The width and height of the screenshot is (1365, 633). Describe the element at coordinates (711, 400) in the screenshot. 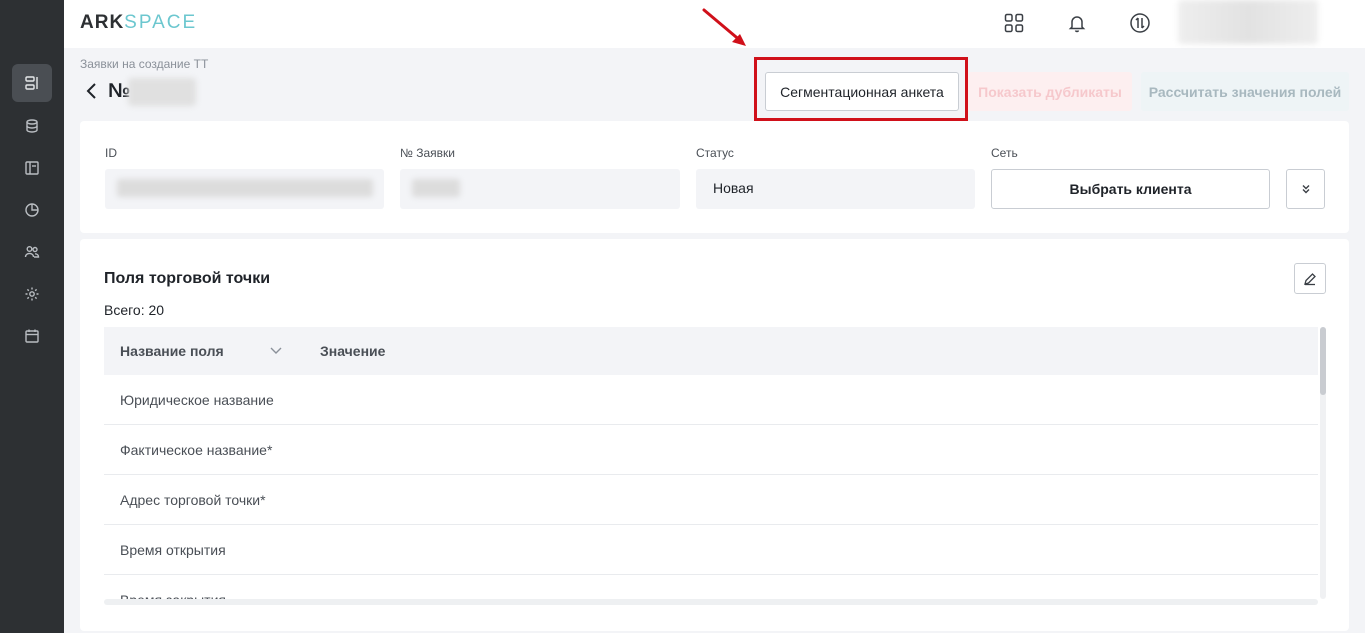

I see `table-row: Юридическое название` at that location.